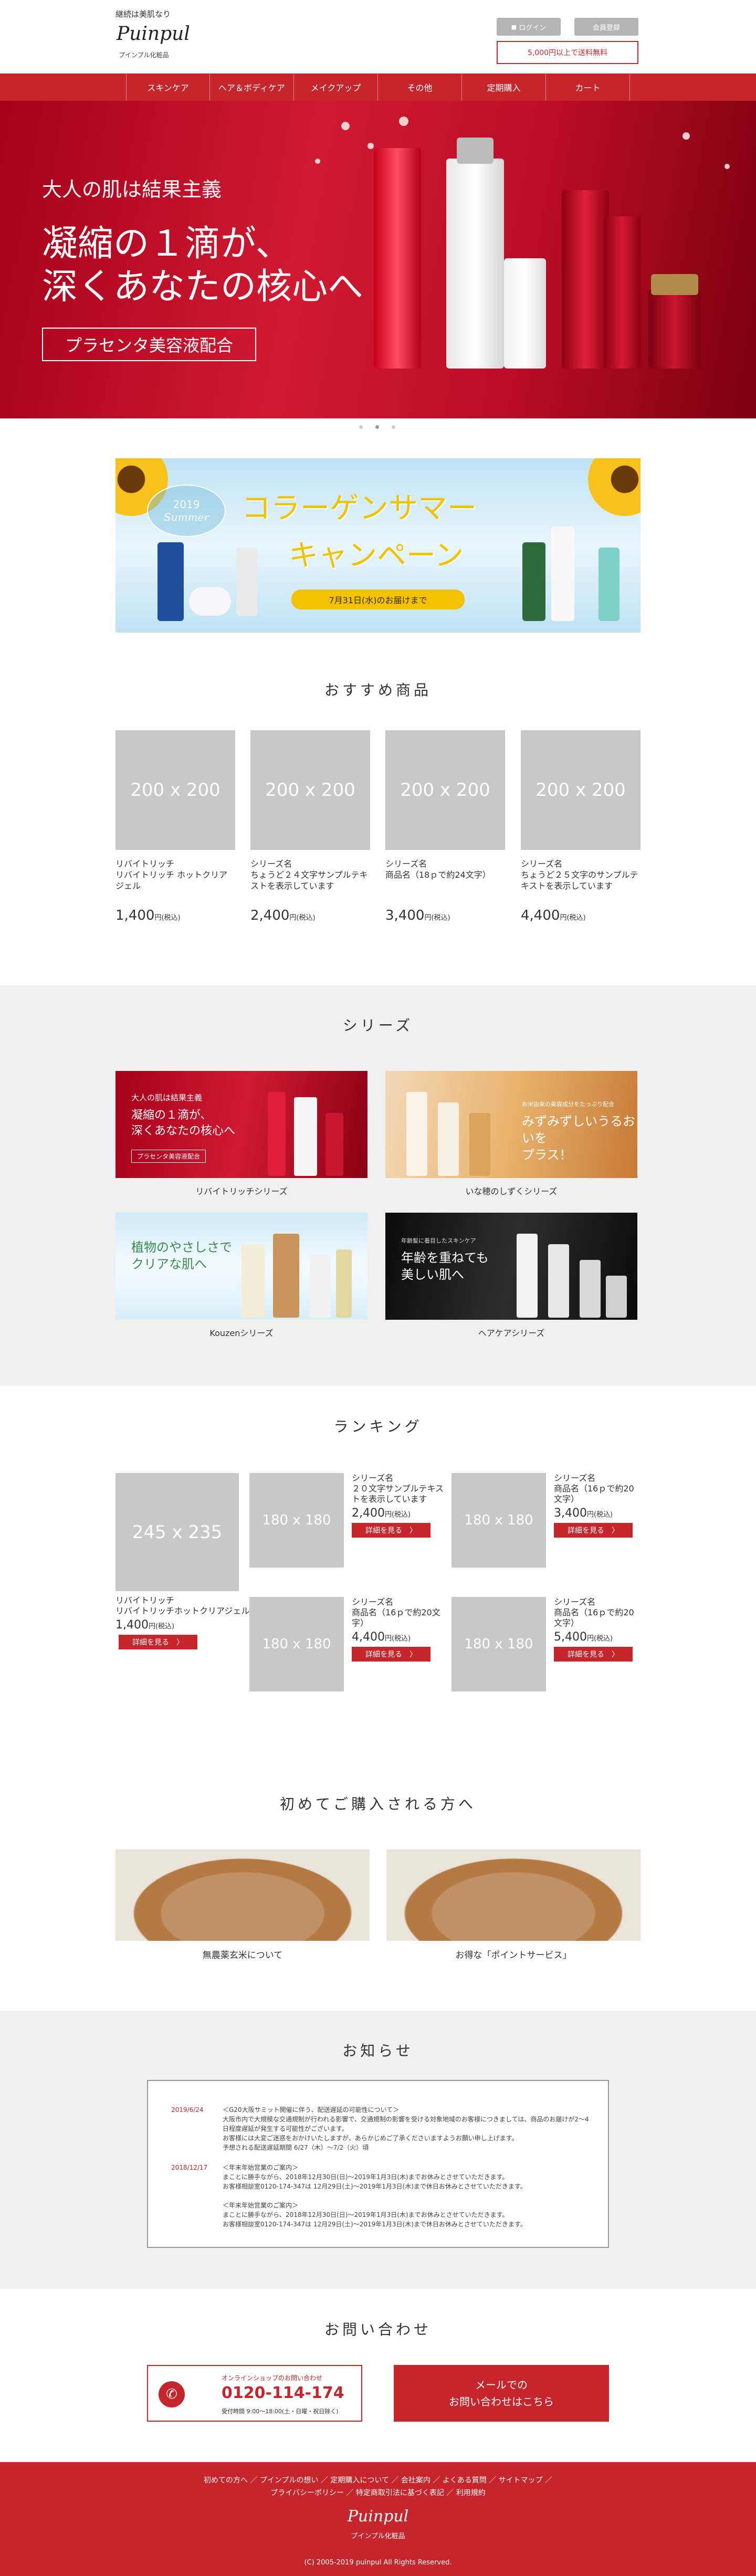  I want to click on login-label: ログイン, so click(533, 28).